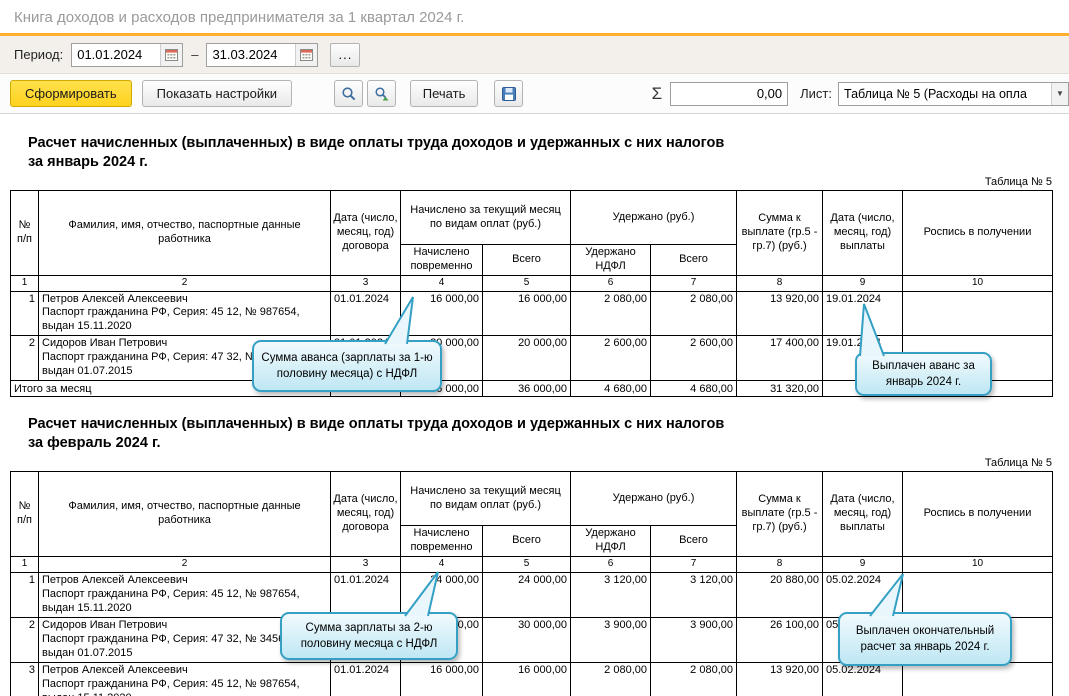  Describe the element at coordinates (779, 283) in the screenshot. I see `col-number: 8` at that location.